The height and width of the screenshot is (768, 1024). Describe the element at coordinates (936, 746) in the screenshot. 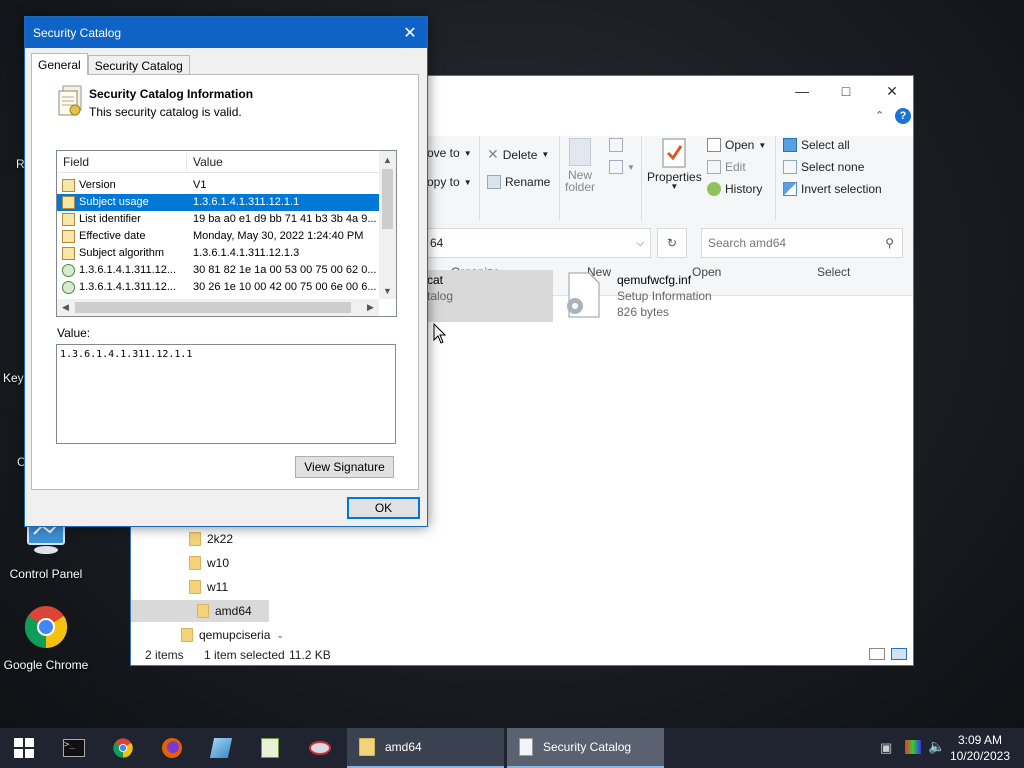

I see `volume-muted-icon: 🔈` at that location.